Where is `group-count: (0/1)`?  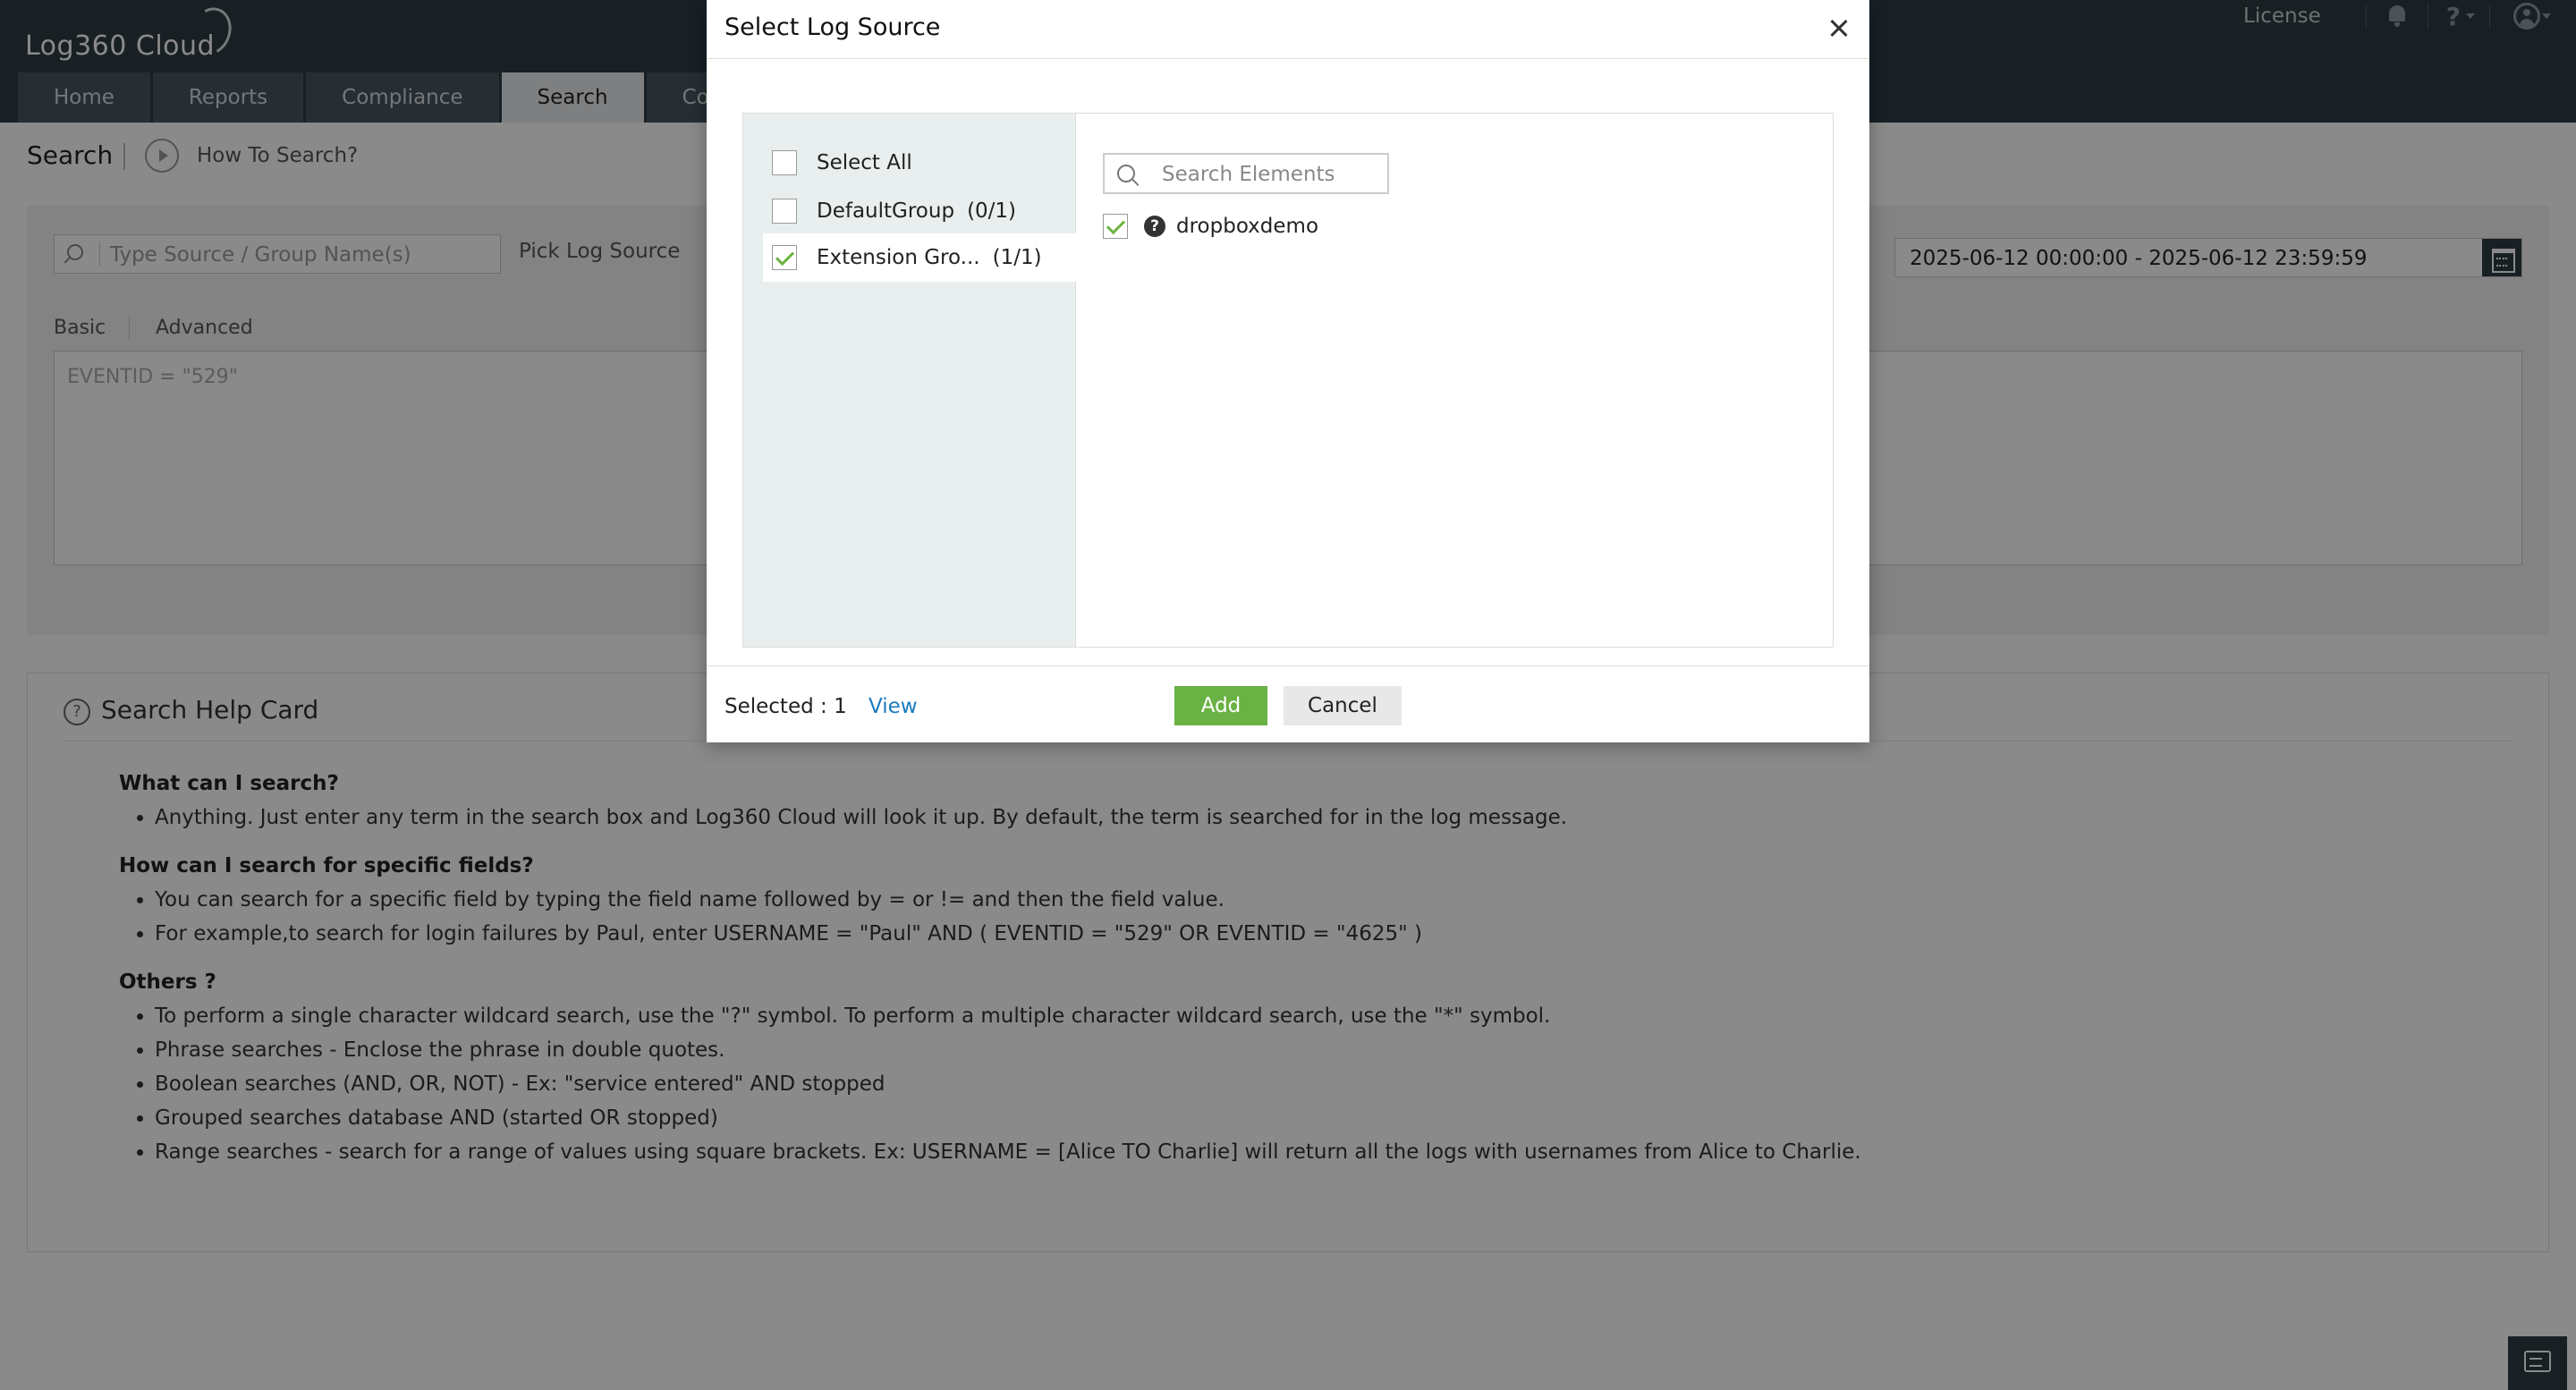 group-count: (0/1) is located at coordinates (992, 211).